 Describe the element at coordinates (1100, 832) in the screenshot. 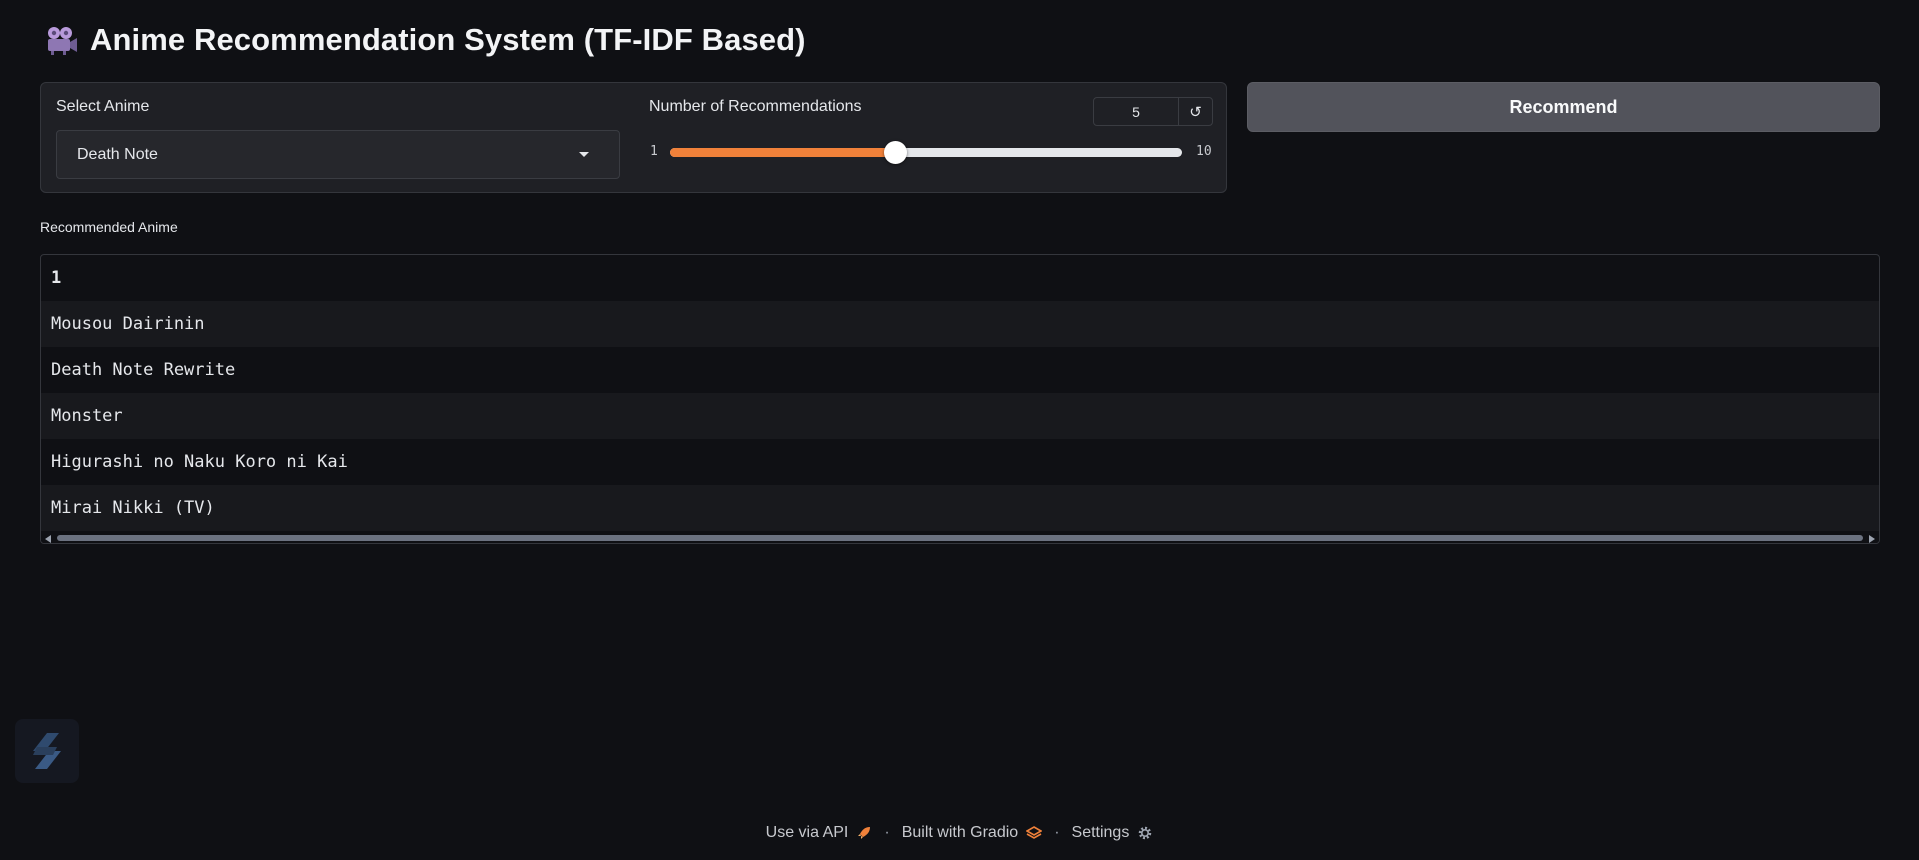

I see `settings-label: Settings` at that location.